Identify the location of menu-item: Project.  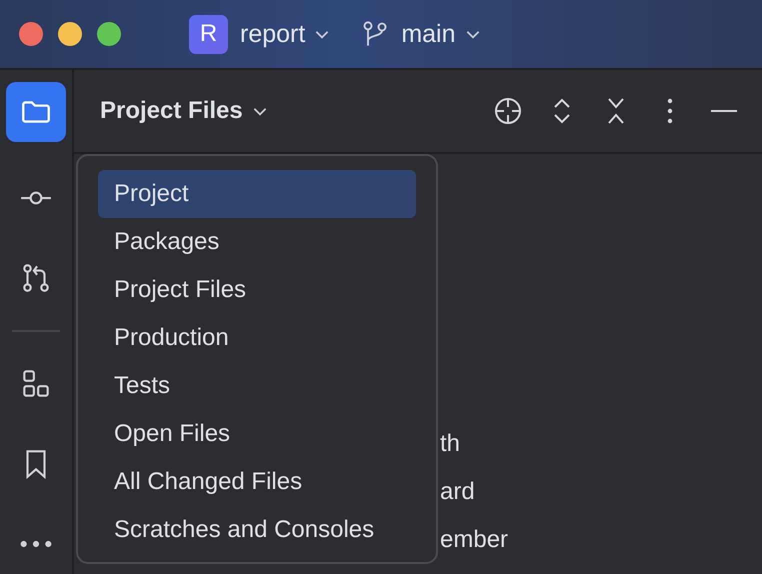
(257, 194).